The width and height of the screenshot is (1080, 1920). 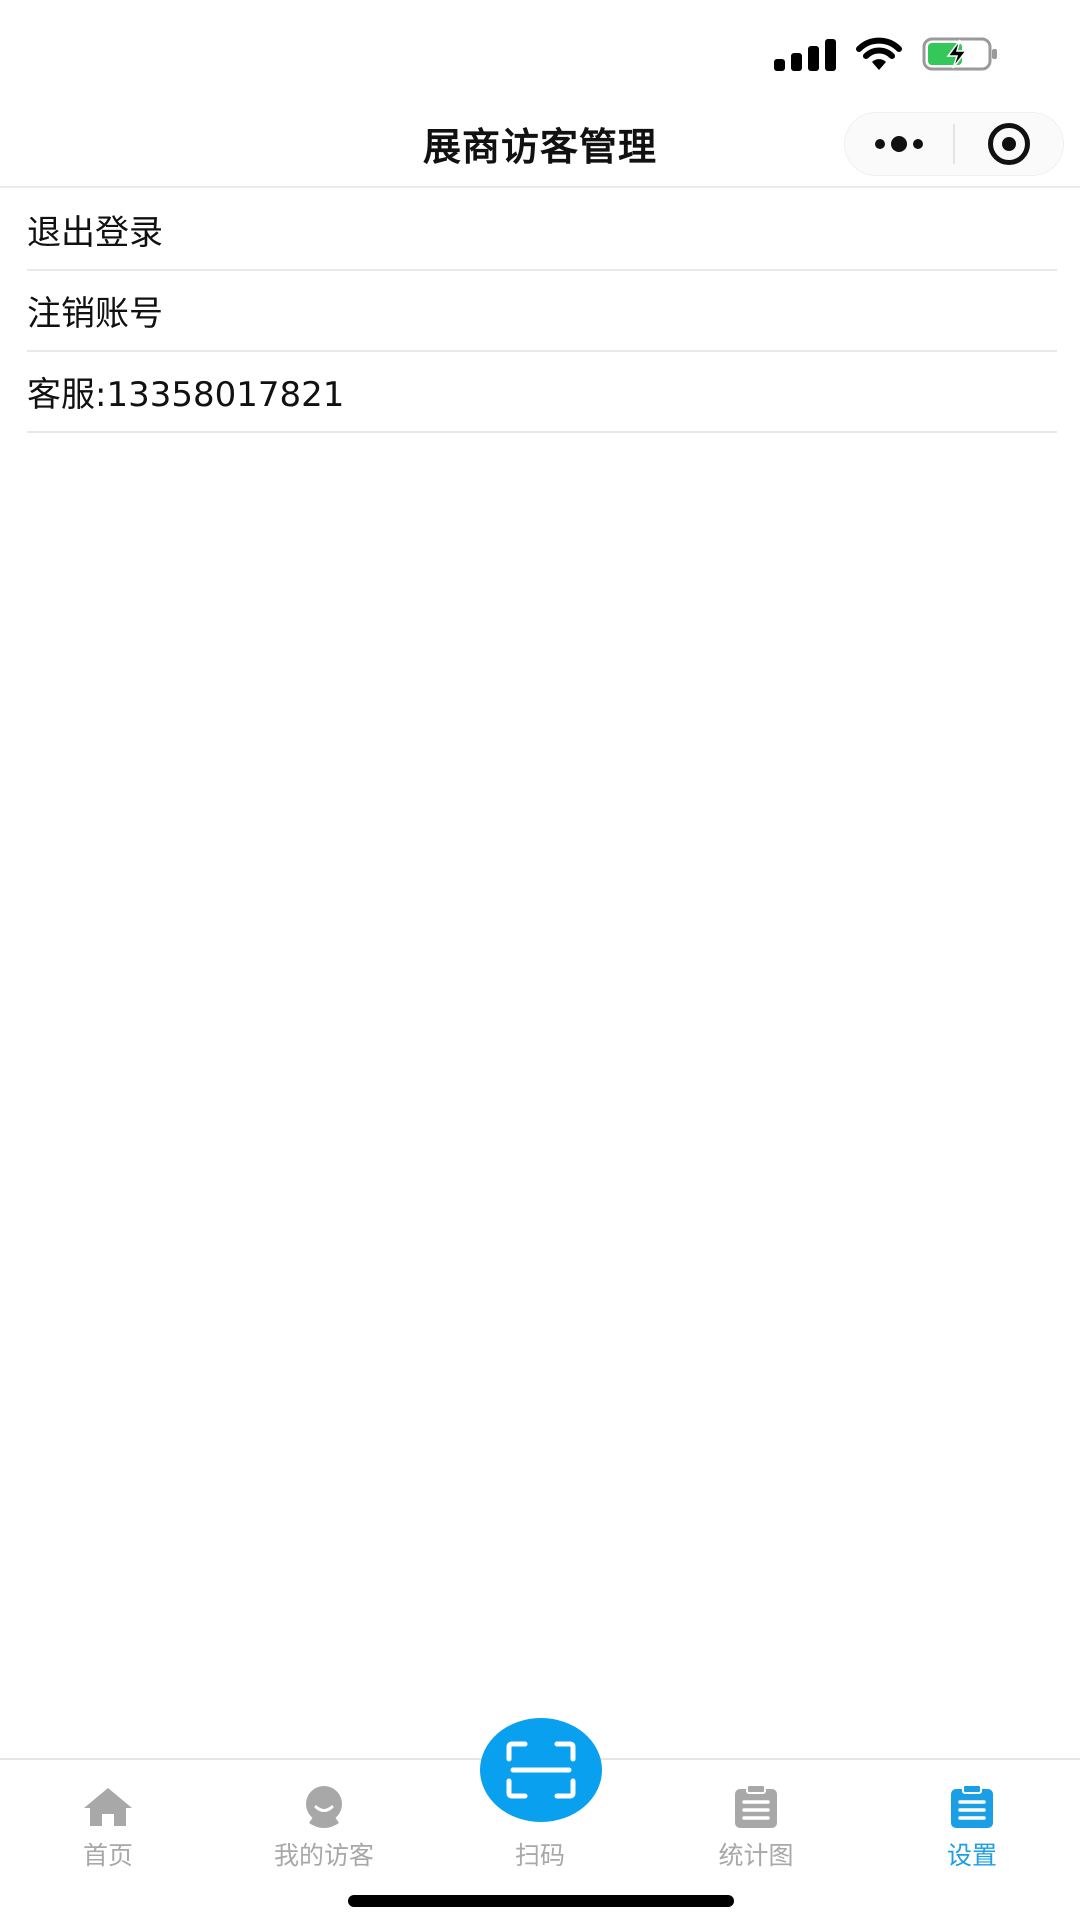 I want to click on target-icon, so click(x=1009, y=144).